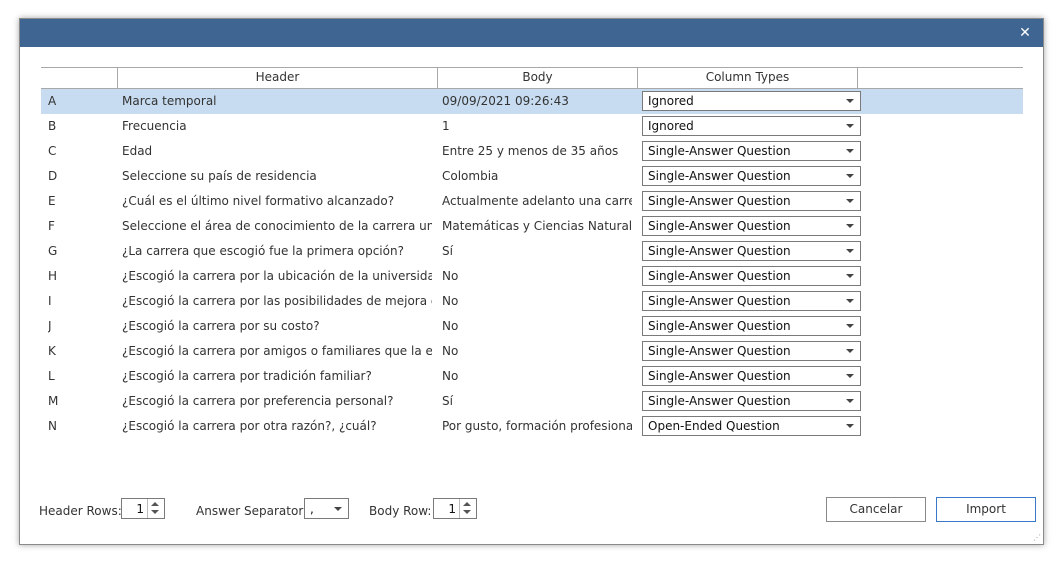  I want to click on row-letter: A, so click(52, 101).